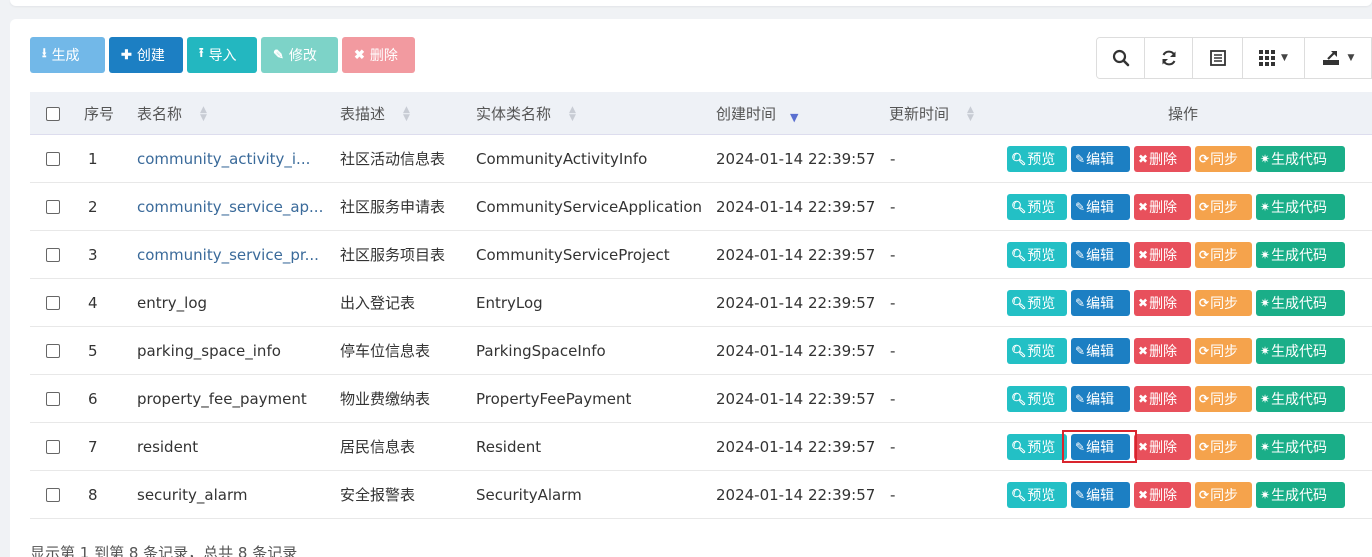 The width and height of the screenshot is (1372, 557). What do you see at coordinates (1338, 58) in the screenshot?
I see `export-button: ▼` at bounding box center [1338, 58].